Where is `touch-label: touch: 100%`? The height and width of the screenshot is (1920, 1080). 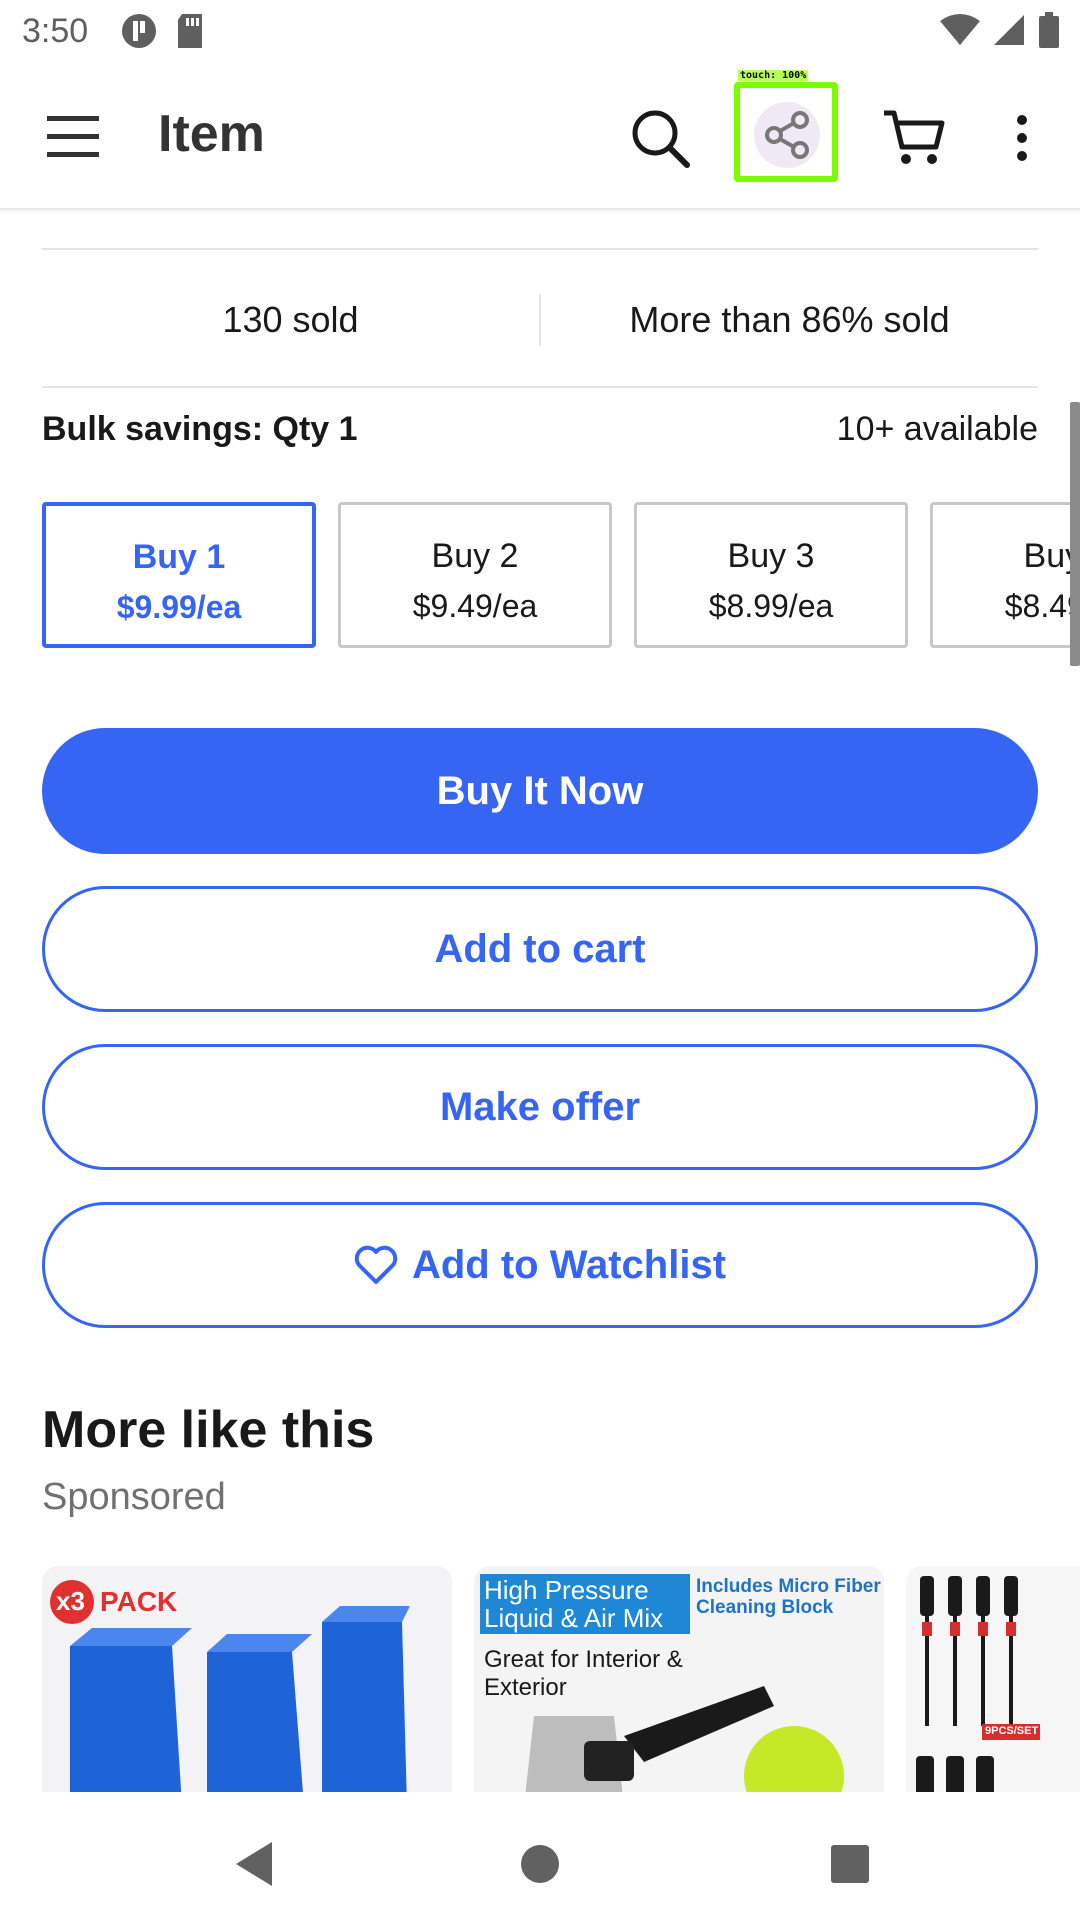
touch-label: touch: 100% is located at coordinates (773, 75).